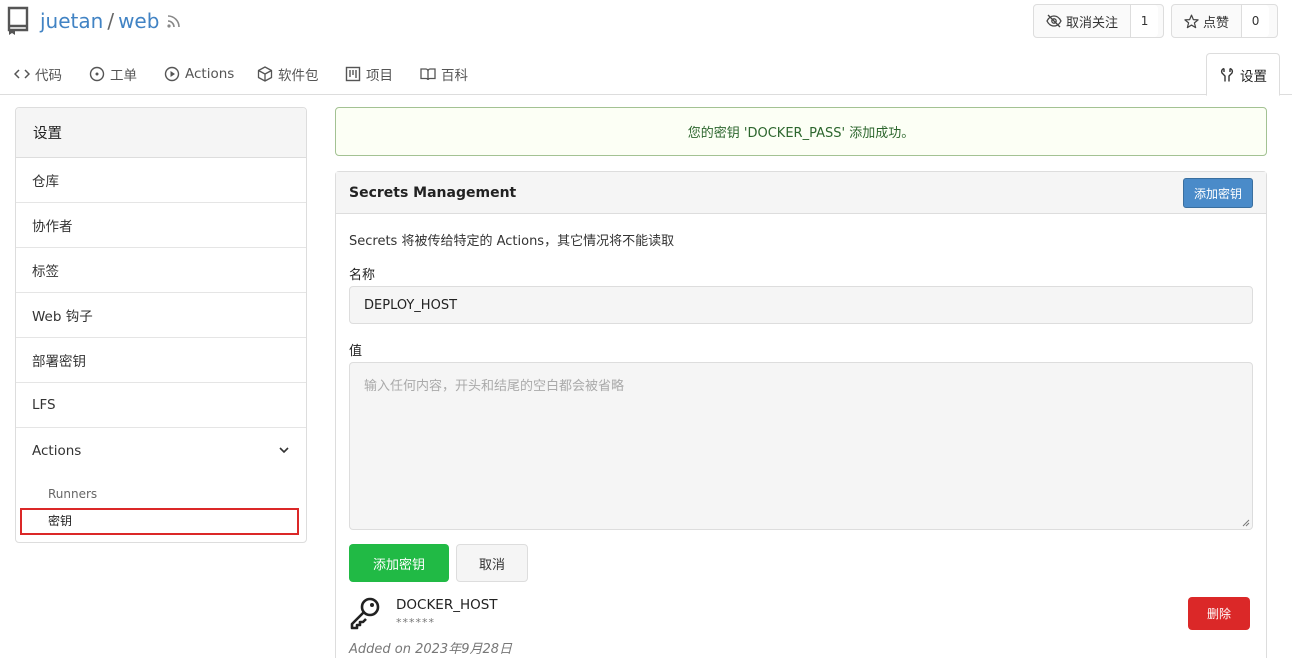  What do you see at coordinates (161, 360) in the screenshot?
I see `sidebar-item-deploy-keys: 部署密钥` at bounding box center [161, 360].